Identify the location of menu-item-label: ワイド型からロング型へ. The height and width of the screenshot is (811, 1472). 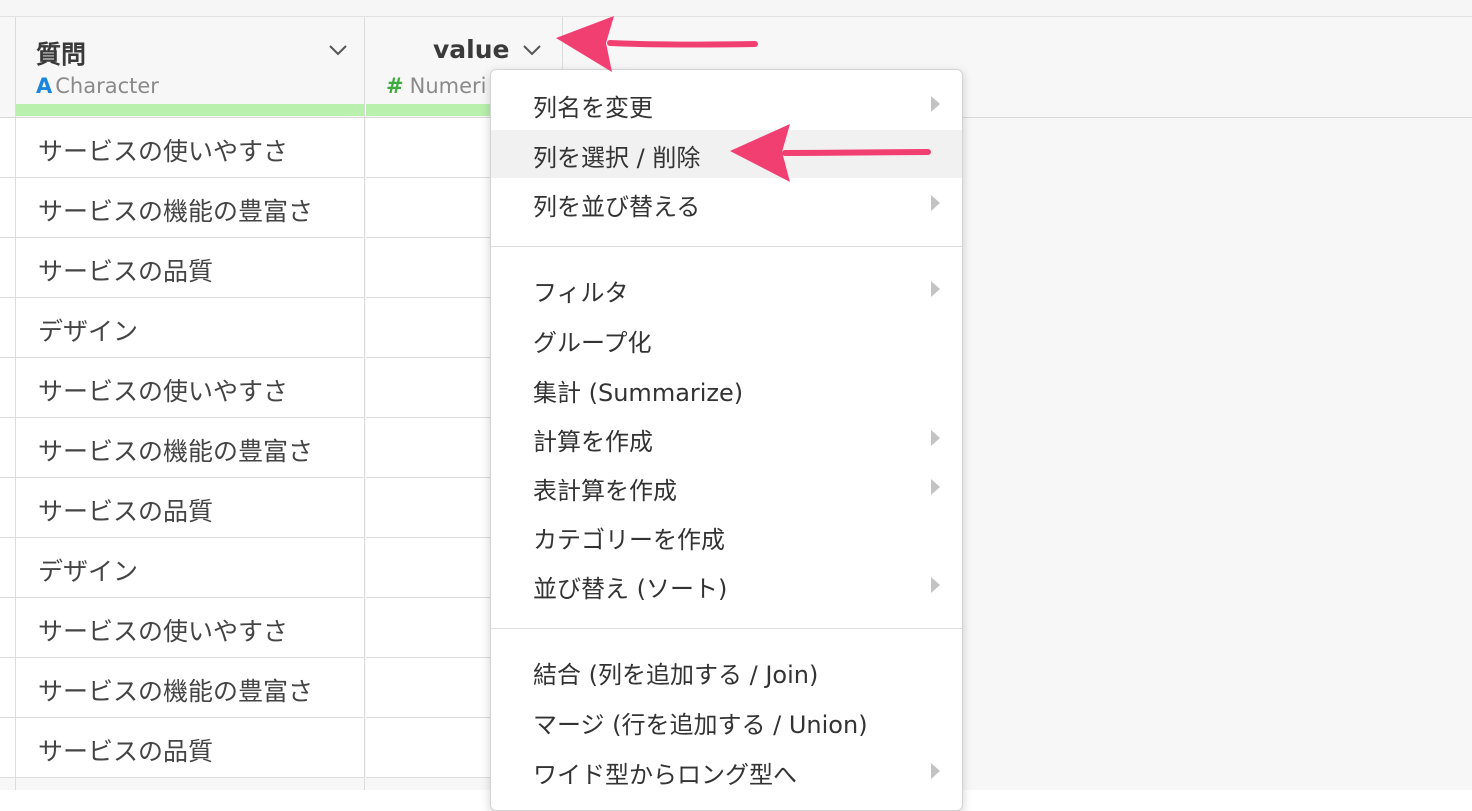
(665, 775).